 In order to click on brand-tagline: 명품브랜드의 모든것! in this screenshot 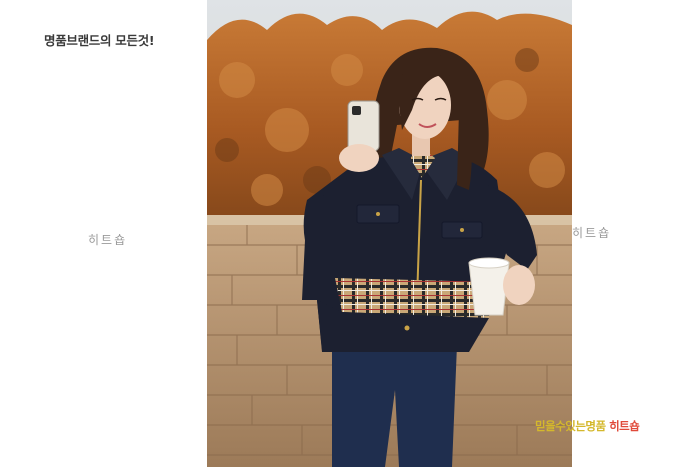, I will do `click(99, 40)`.